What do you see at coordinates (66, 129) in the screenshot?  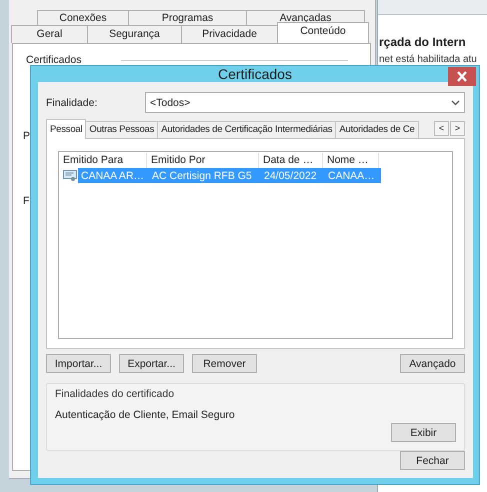 I see `tab: Pessoal` at bounding box center [66, 129].